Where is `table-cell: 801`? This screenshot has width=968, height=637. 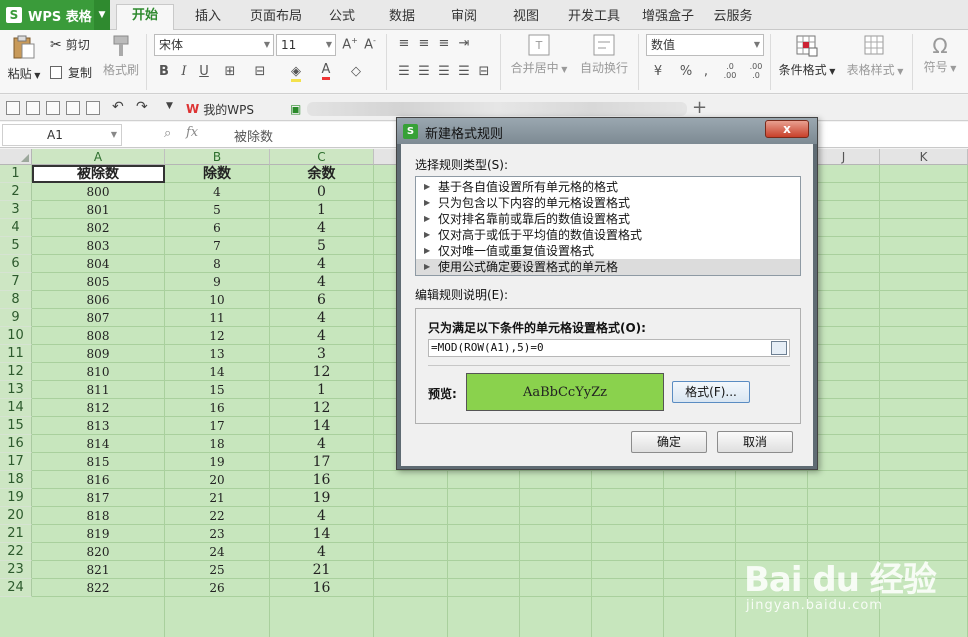
table-cell: 801 is located at coordinates (98, 210).